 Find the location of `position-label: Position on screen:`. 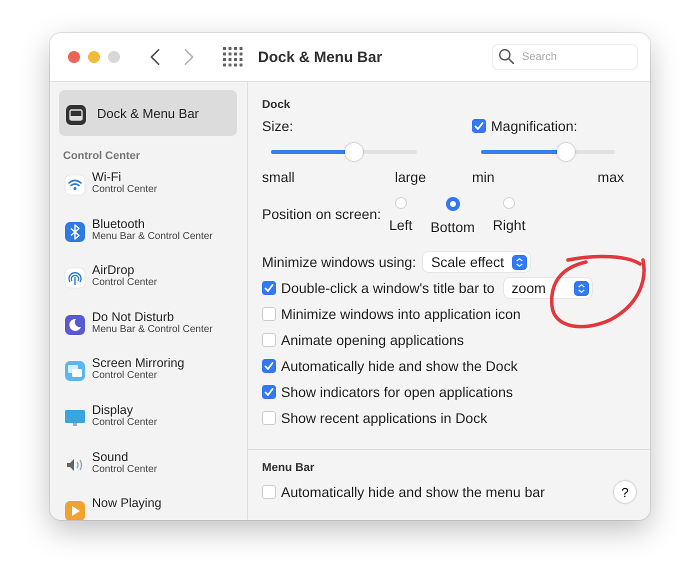

position-label: Position on screen: is located at coordinates (322, 214).